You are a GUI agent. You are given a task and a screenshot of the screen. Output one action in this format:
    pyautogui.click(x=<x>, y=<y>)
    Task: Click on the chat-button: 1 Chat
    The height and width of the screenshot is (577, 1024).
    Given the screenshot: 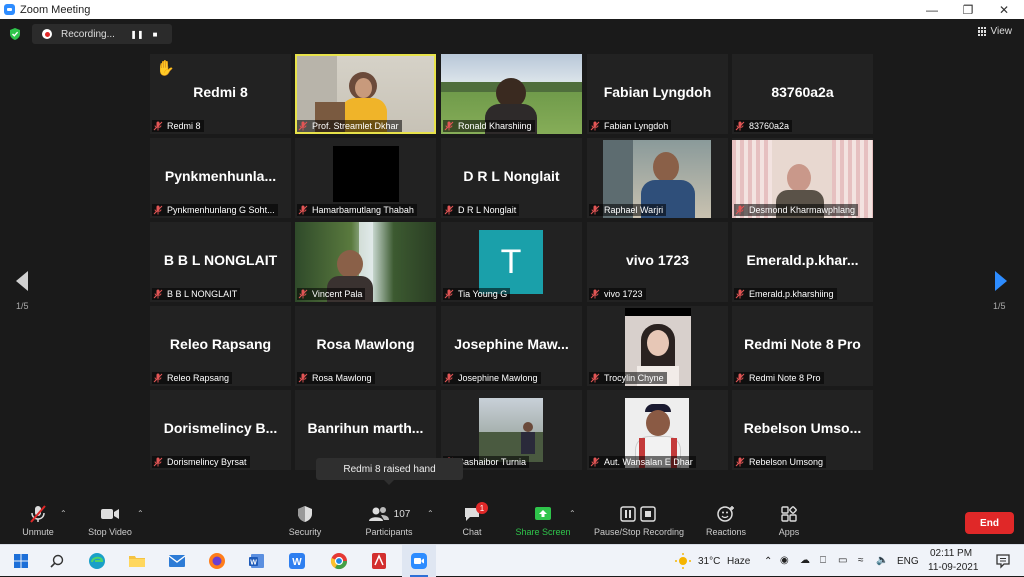 What is the action you would take?
    pyautogui.click(x=472, y=519)
    